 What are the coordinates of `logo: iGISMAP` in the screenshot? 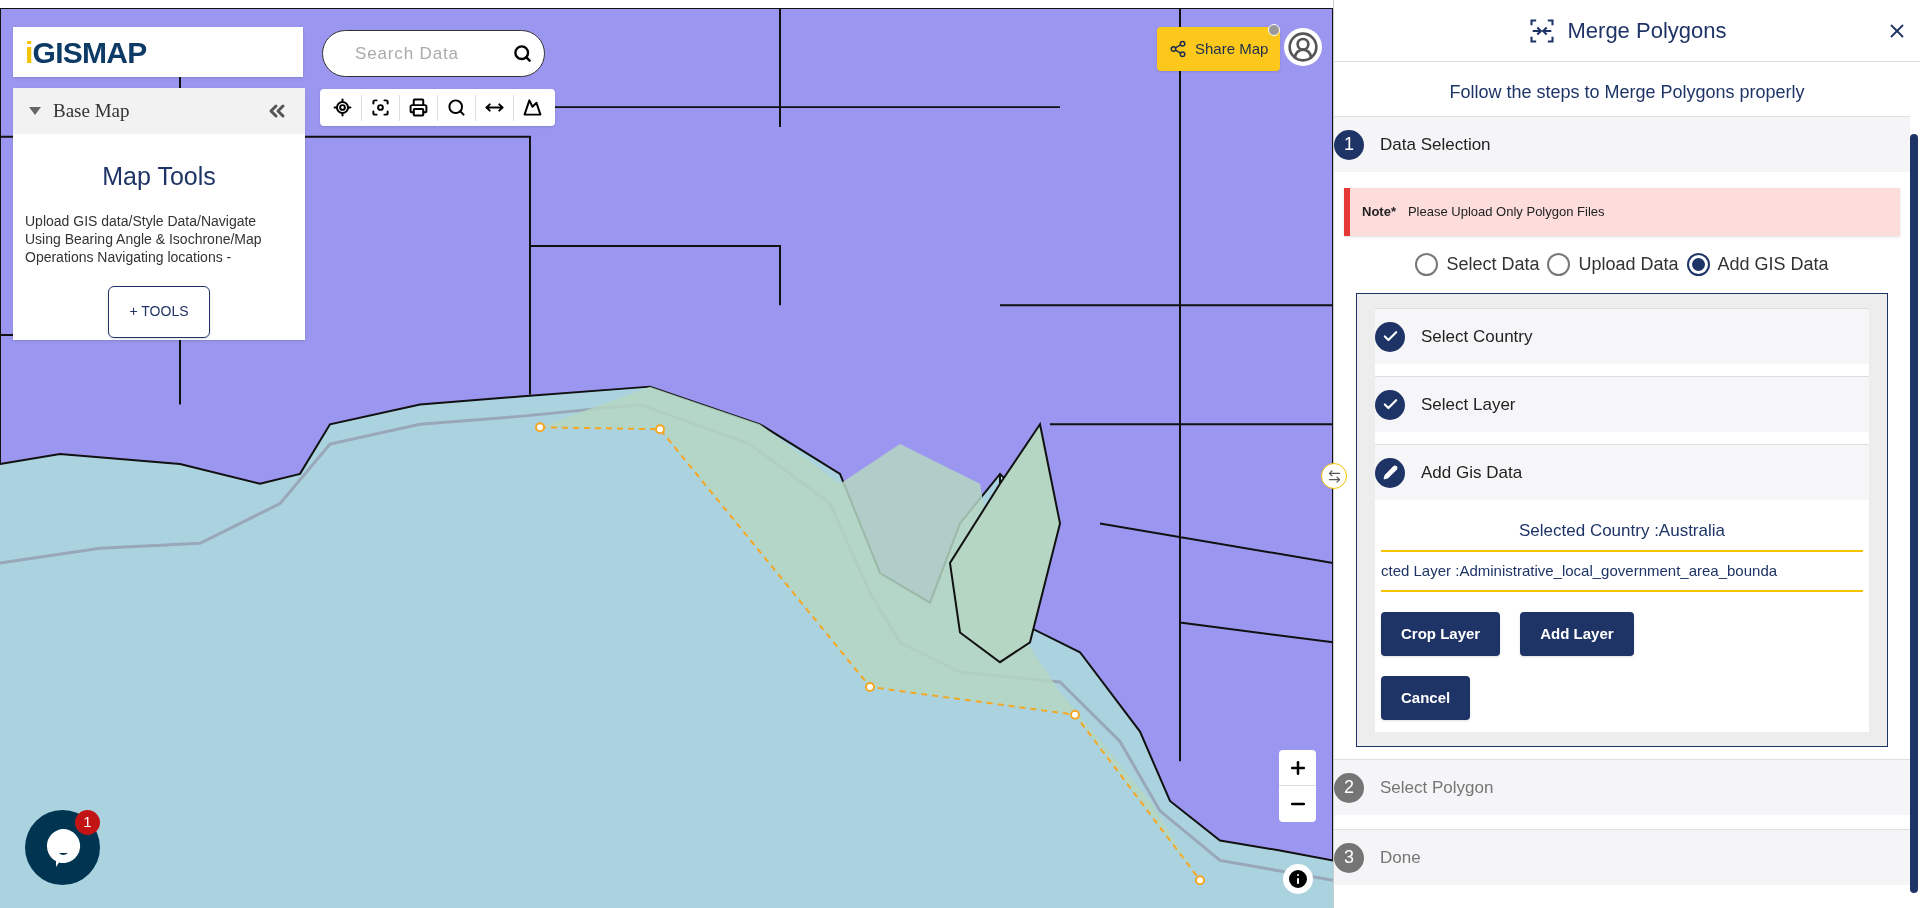 It's located at (86, 52).